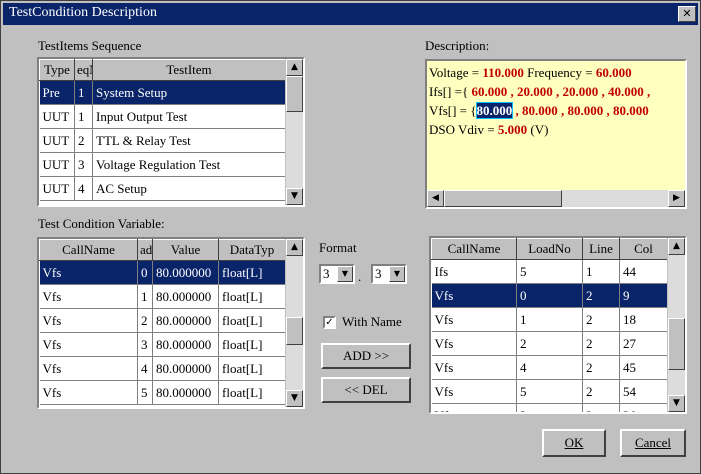 Image resolution: width=701 pixels, height=474 pixels. I want to click on sequence-row: Pre 1 System Setup, so click(162, 92).